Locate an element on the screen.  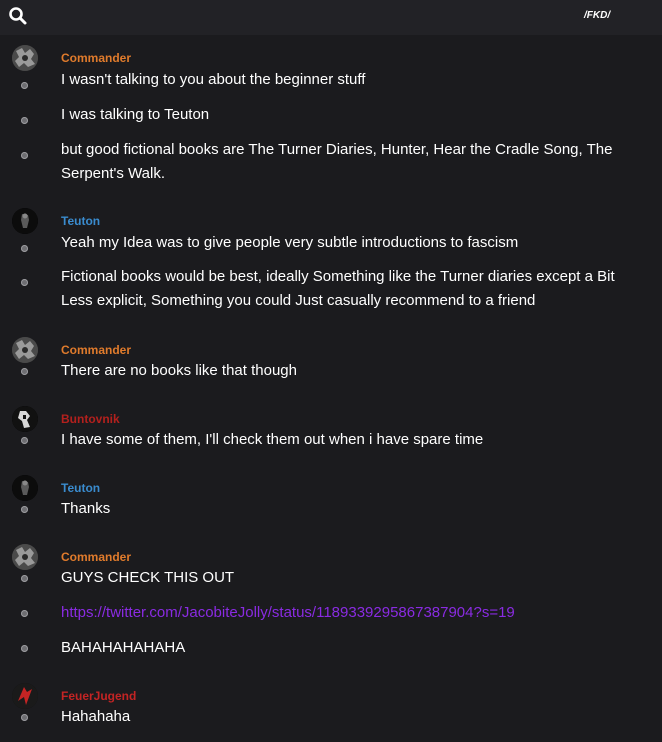
search-icon is located at coordinates (18, 16).